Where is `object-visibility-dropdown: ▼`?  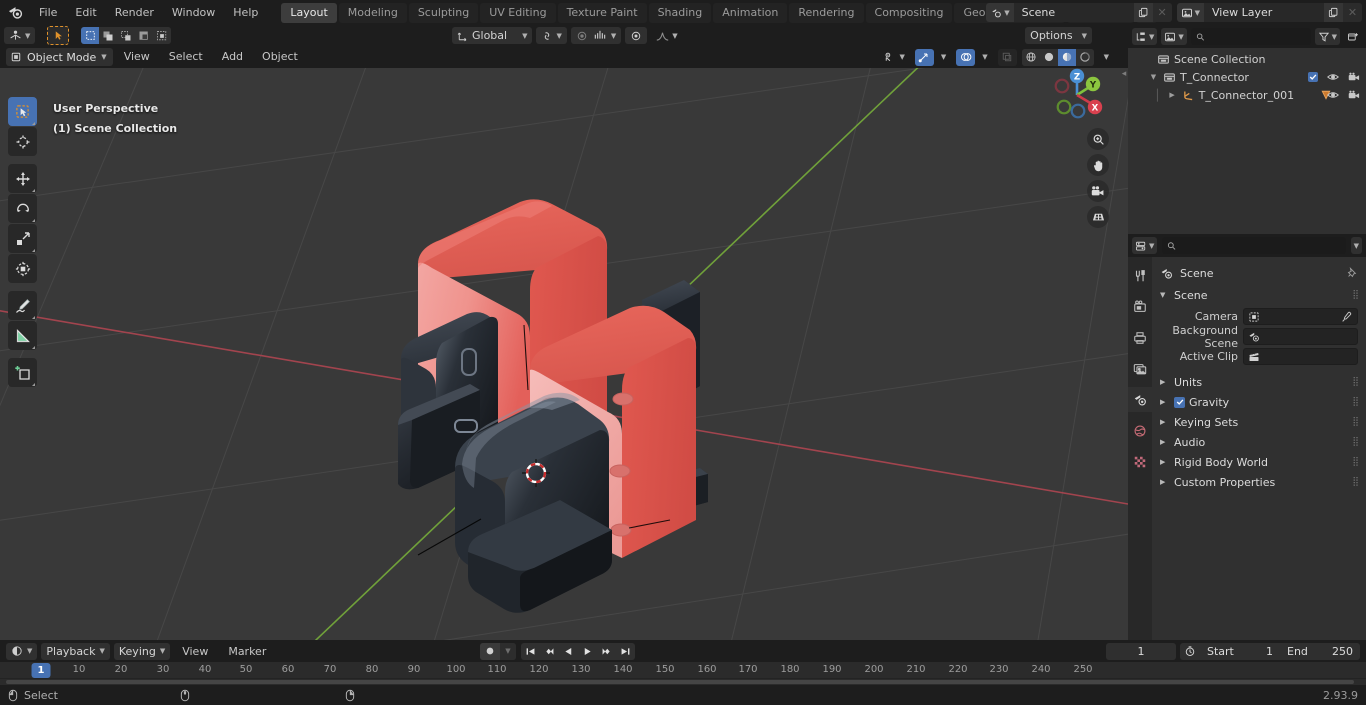 object-visibility-dropdown: ▼ is located at coordinates (893, 57).